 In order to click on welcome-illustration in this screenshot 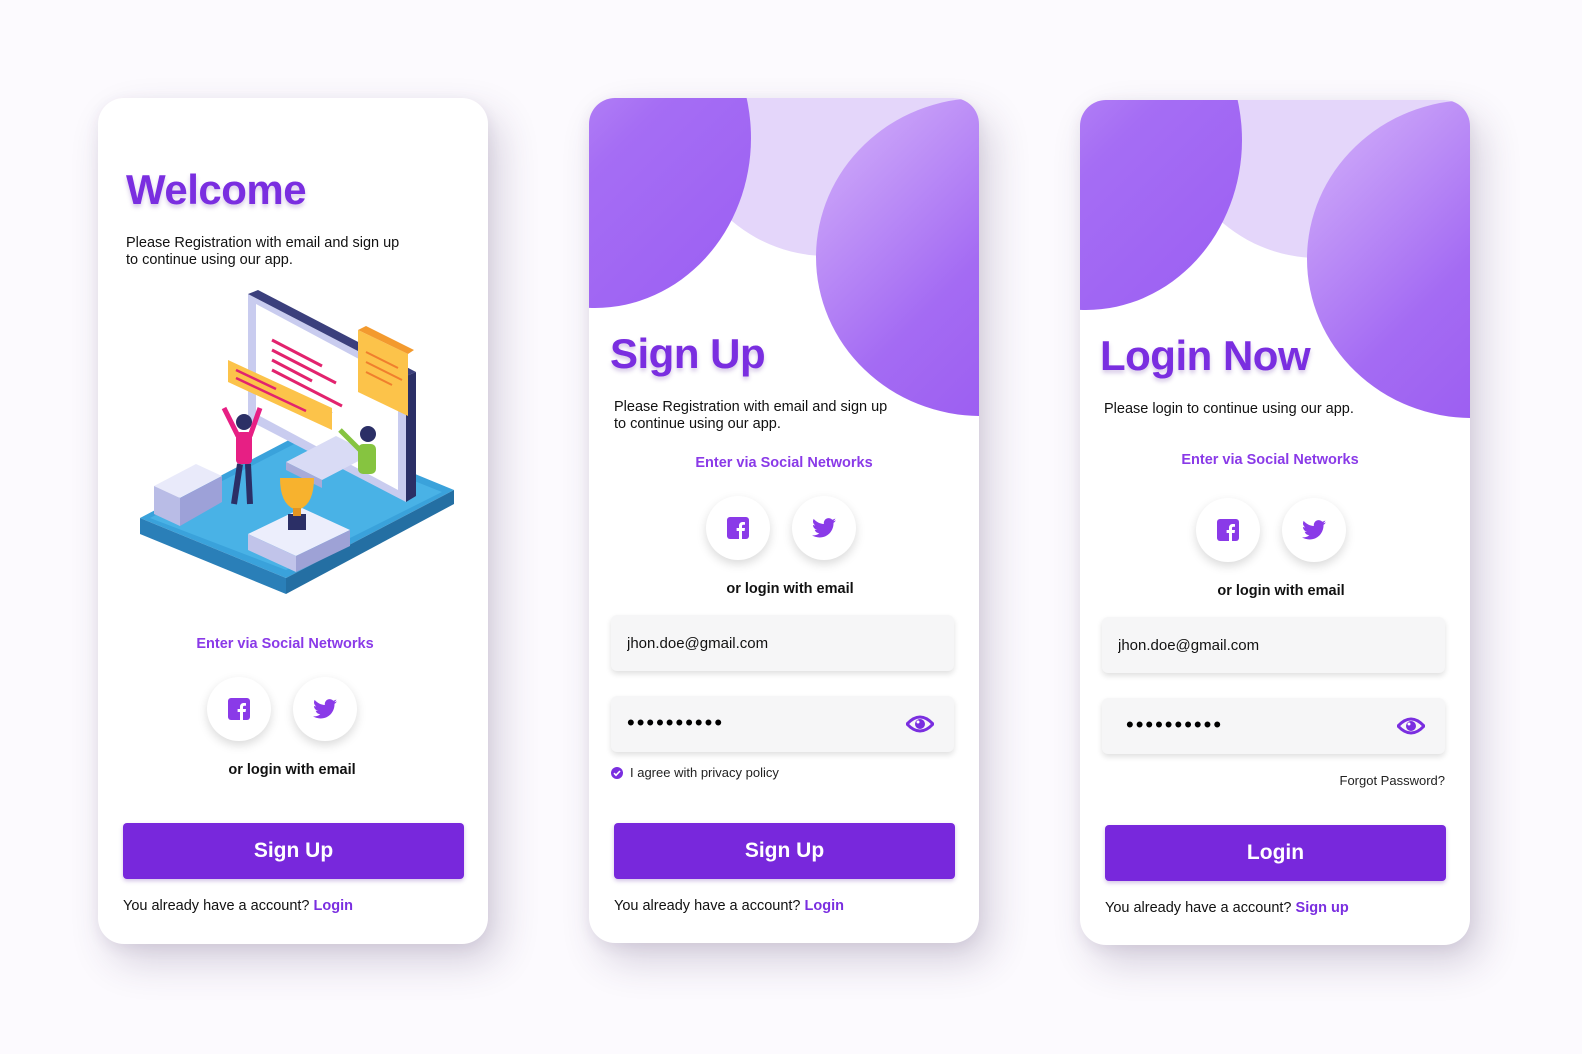, I will do `click(297, 442)`.